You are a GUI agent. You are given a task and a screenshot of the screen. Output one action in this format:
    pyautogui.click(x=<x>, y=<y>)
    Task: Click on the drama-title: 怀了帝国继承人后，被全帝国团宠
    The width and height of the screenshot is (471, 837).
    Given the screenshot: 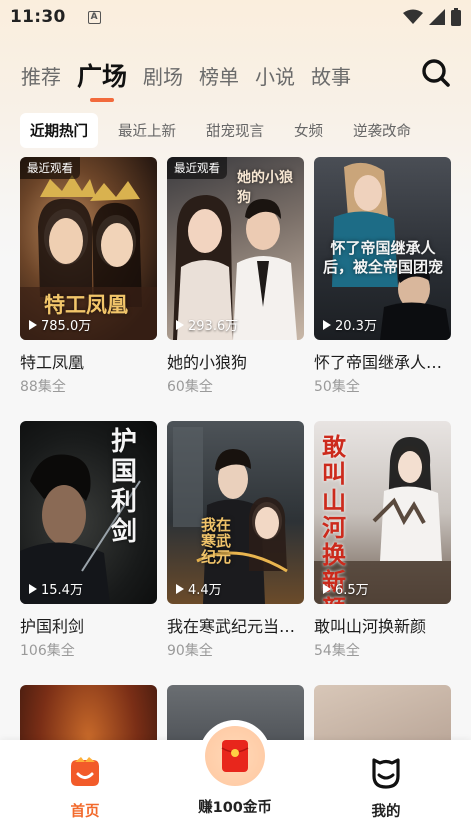 What is the action you would take?
    pyautogui.click(x=382, y=362)
    